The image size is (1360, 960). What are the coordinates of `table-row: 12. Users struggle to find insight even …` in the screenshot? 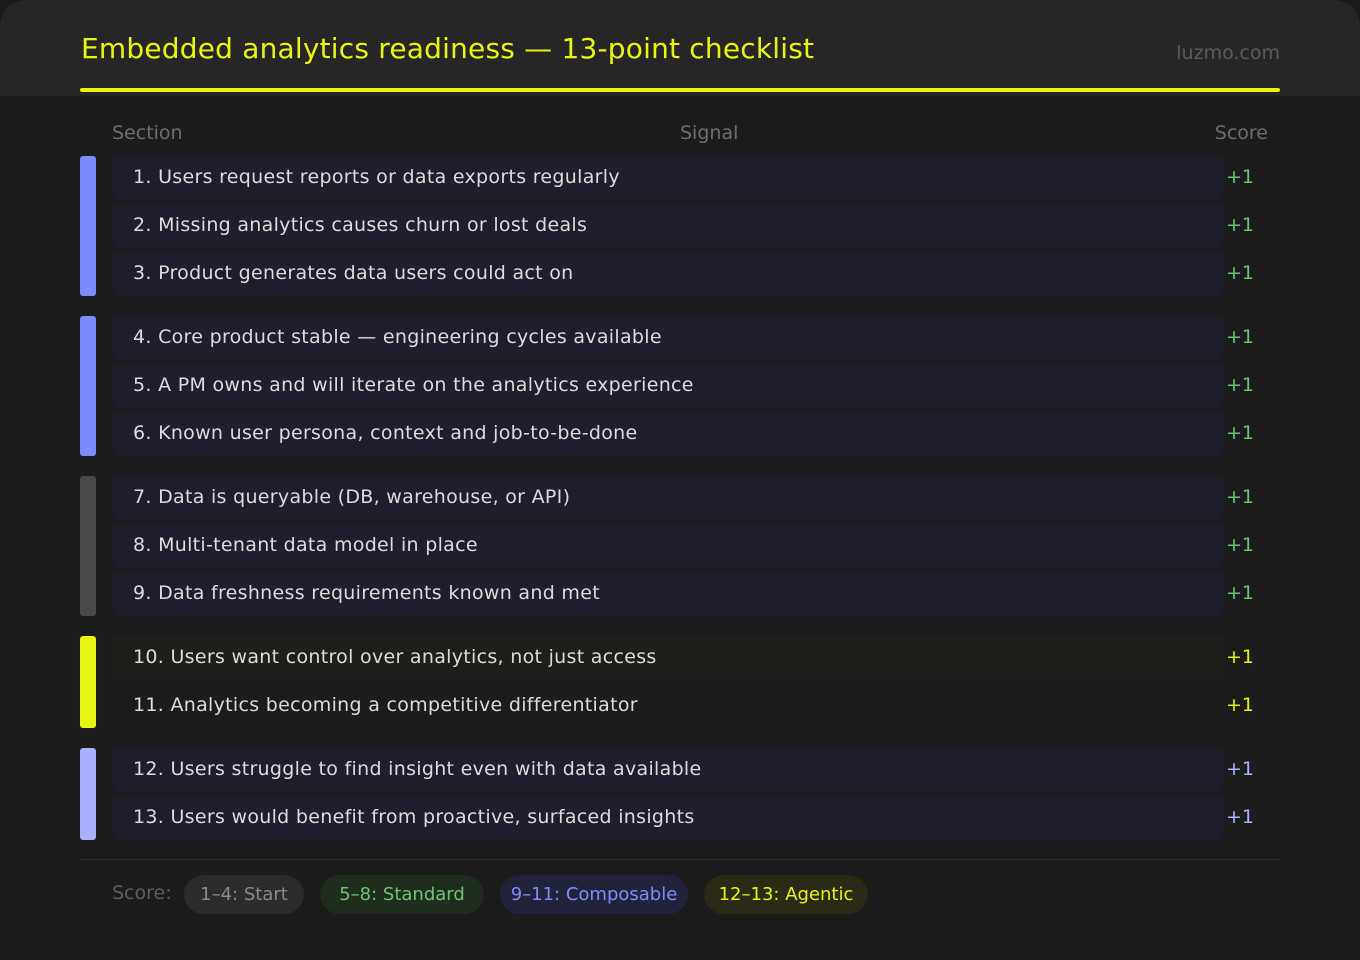 It's located at (668, 770).